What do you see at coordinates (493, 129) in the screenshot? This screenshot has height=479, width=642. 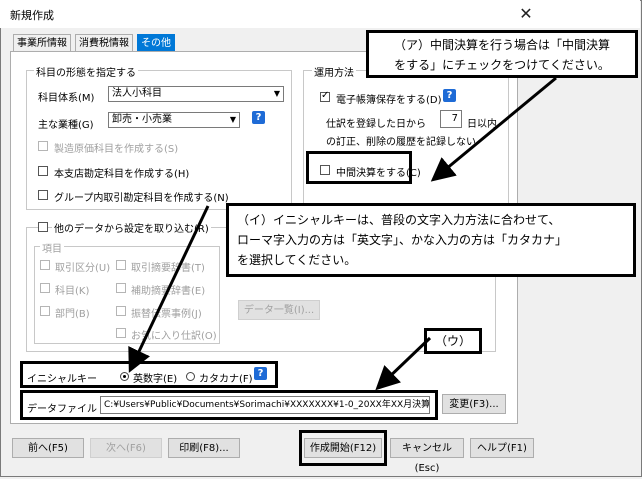 I see `arrow-a` at bounding box center [493, 129].